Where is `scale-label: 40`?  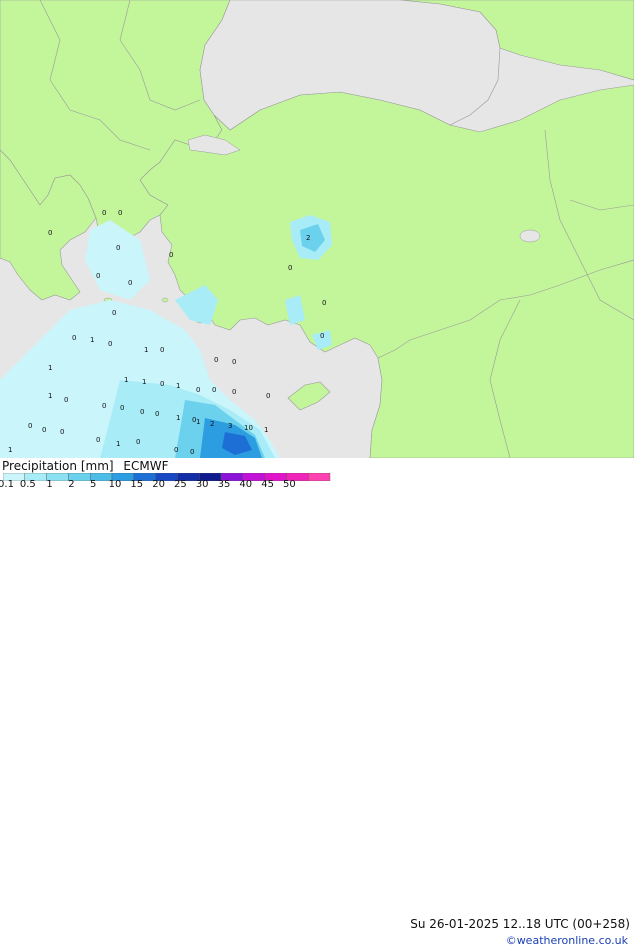 scale-label: 40 is located at coordinates (246, 484).